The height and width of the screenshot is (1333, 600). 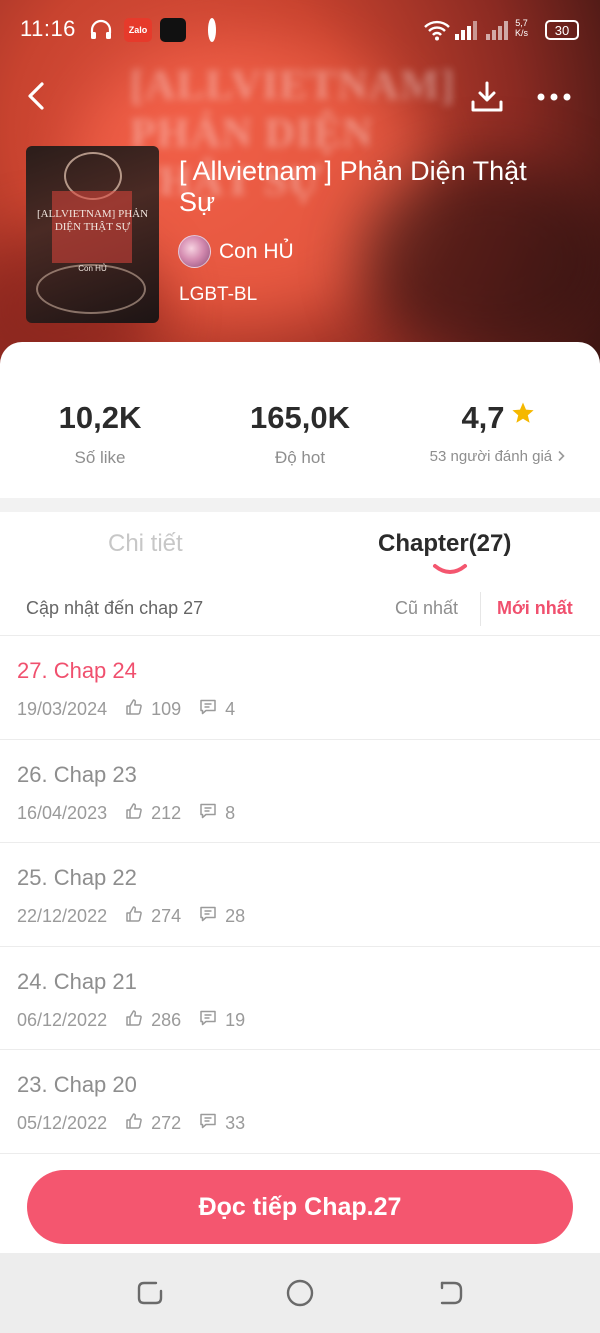 What do you see at coordinates (77, 774) in the screenshot?
I see `chapter-title: 26. Chap 23` at bounding box center [77, 774].